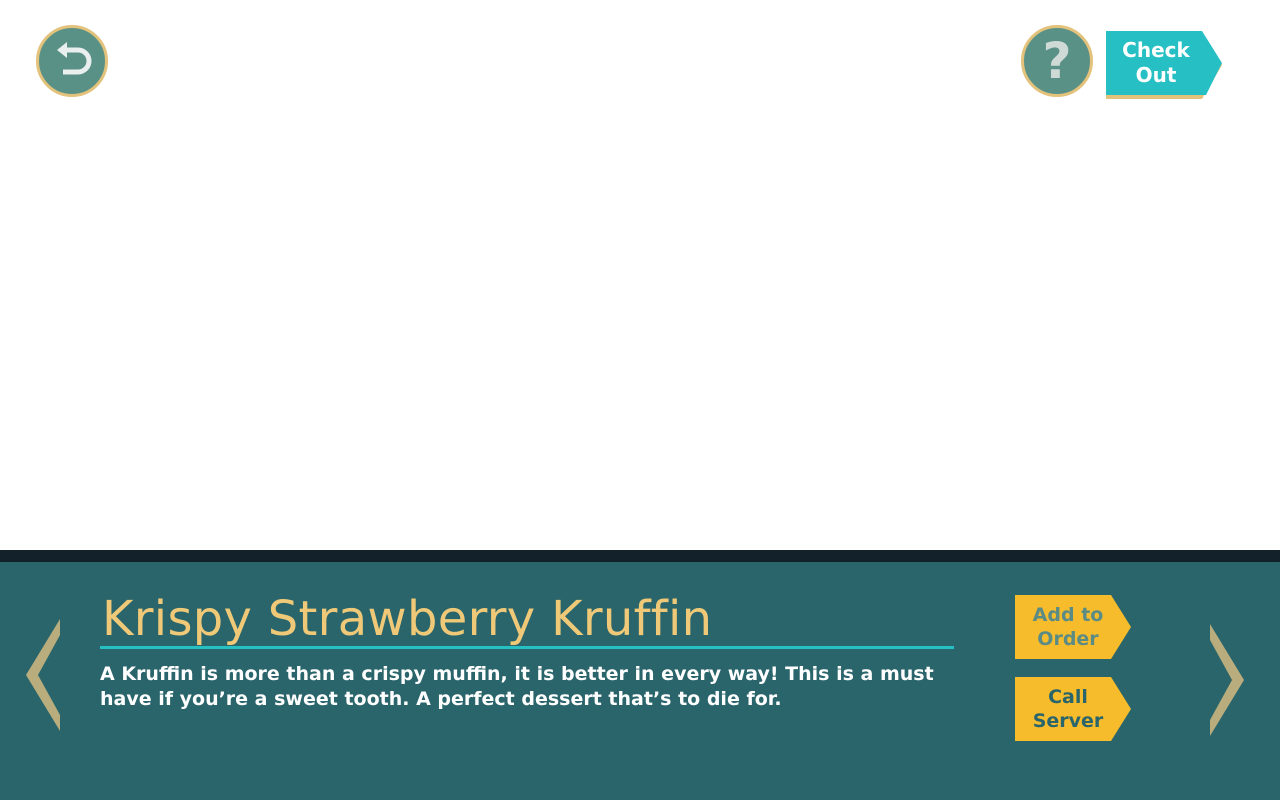  Describe the element at coordinates (527, 647) in the screenshot. I see `title-underline` at that location.